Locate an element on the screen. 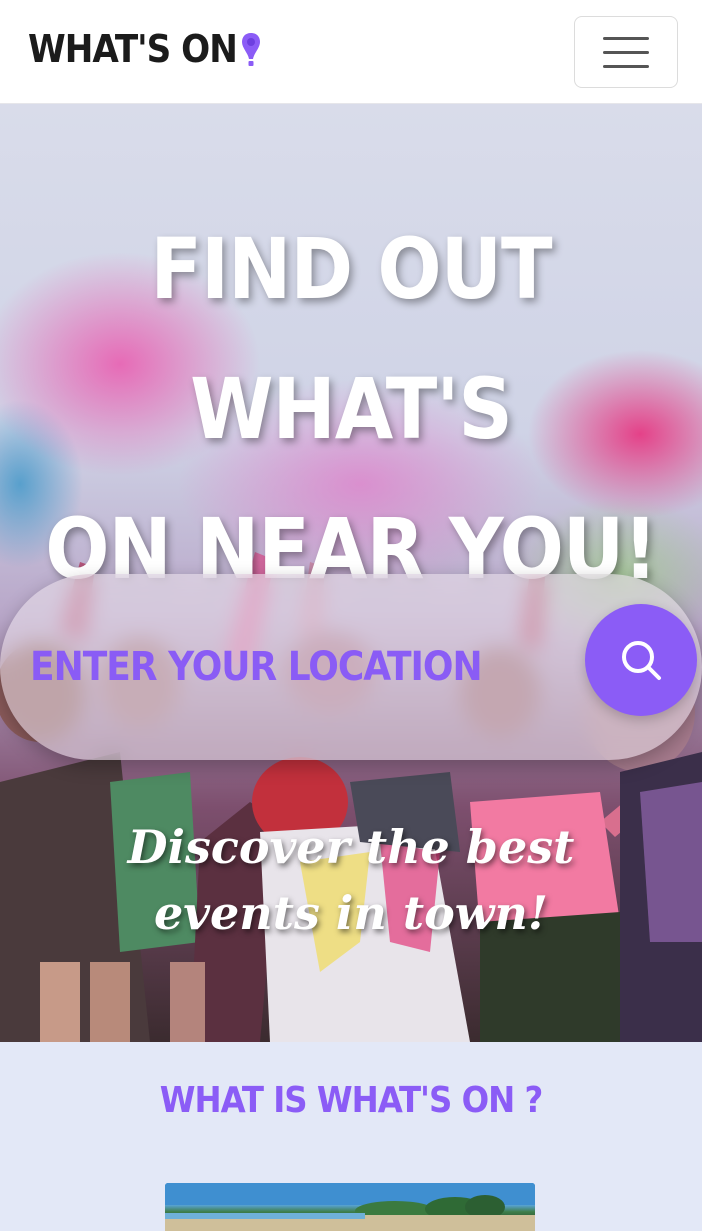 The width and height of the screenshot is (702, 1231). logo: WHAT'S ON is located at coordinates (145, 49).